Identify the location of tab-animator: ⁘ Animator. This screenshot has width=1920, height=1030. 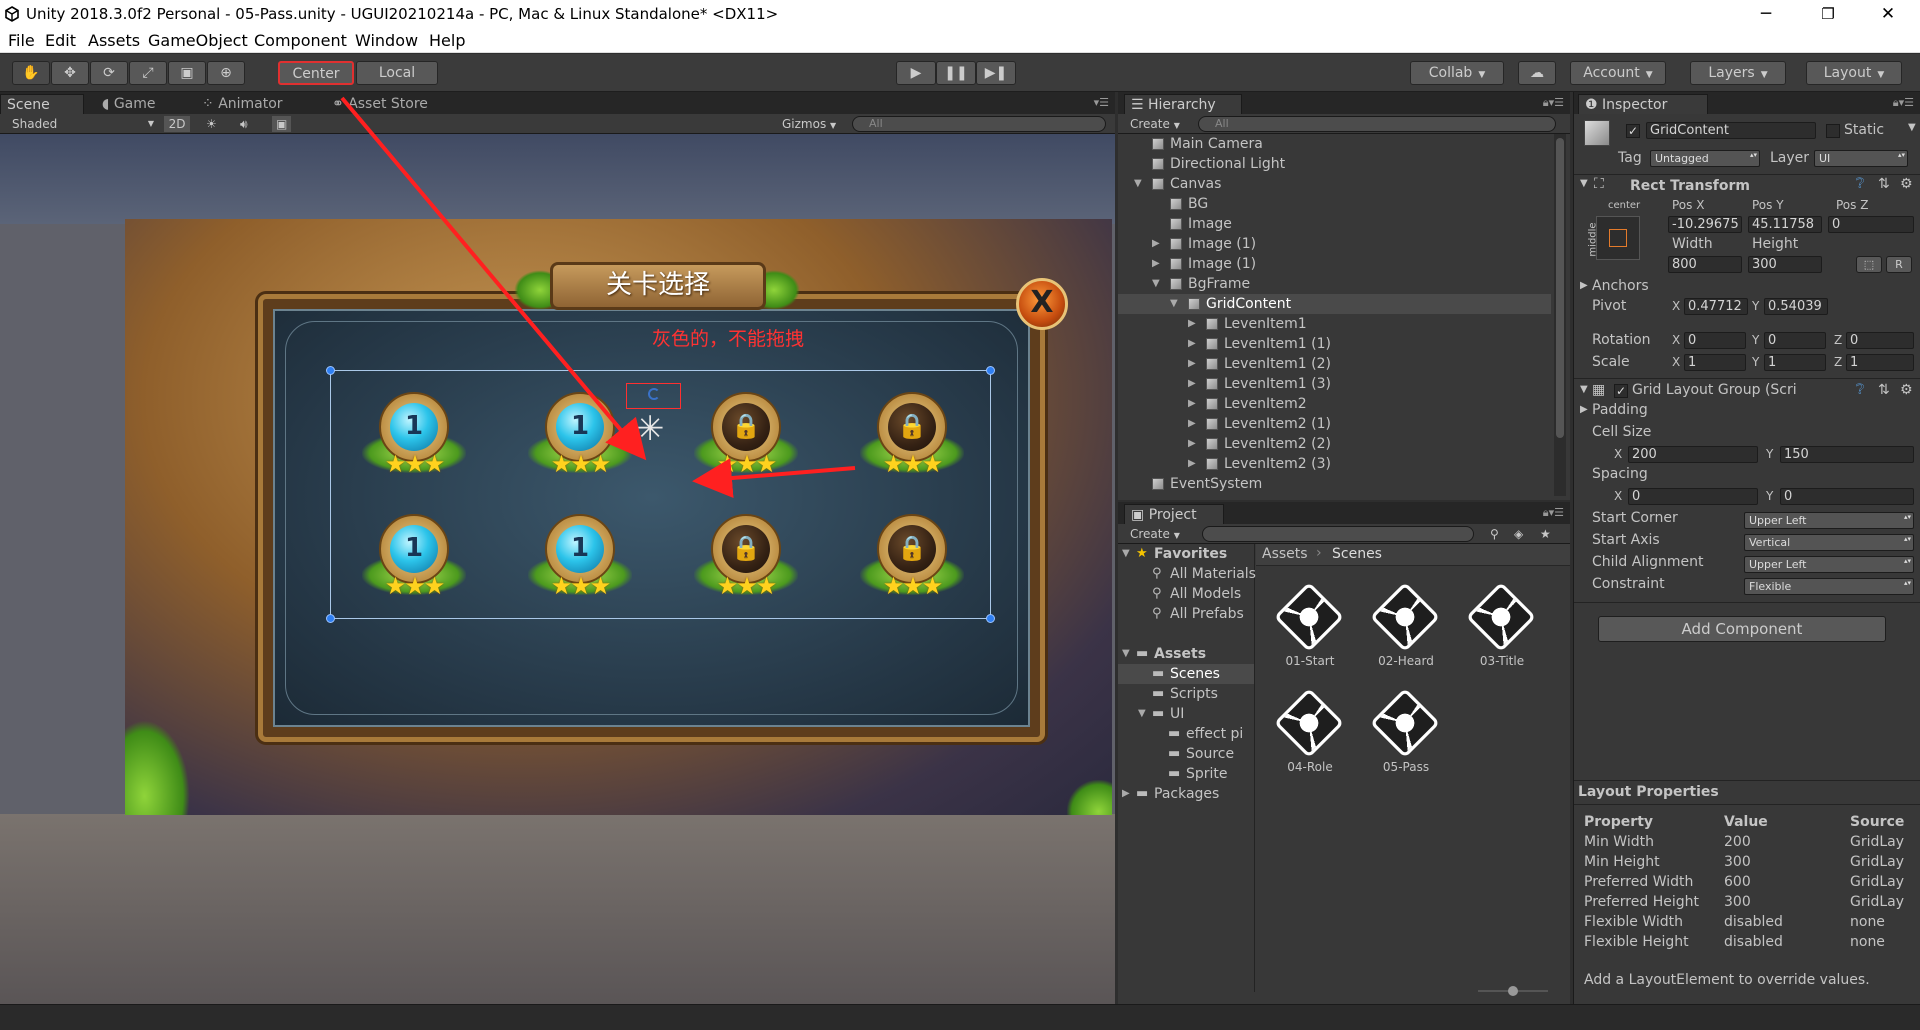
(242, 104).